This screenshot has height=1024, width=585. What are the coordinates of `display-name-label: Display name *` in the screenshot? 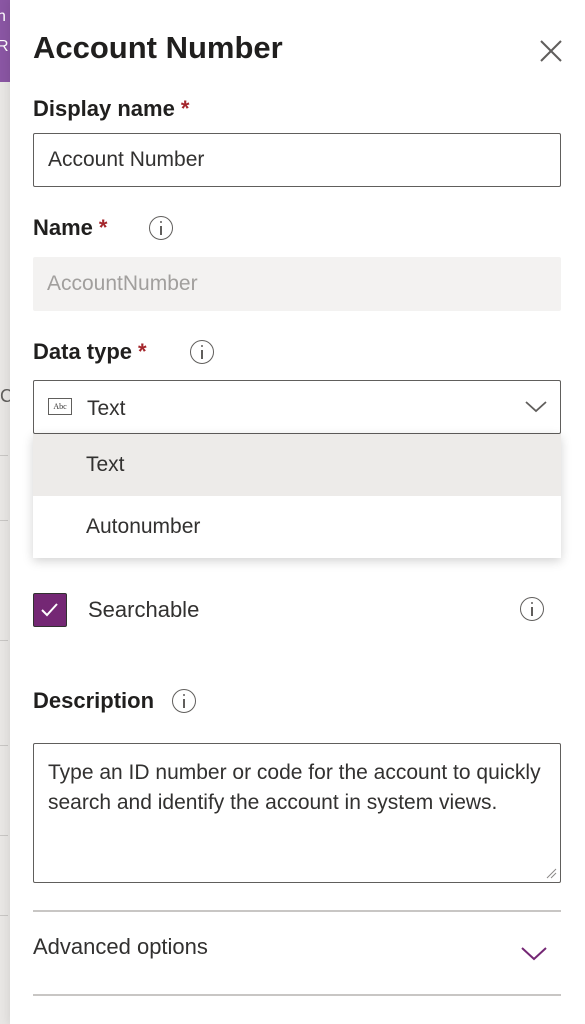 It's located at (111, 109).